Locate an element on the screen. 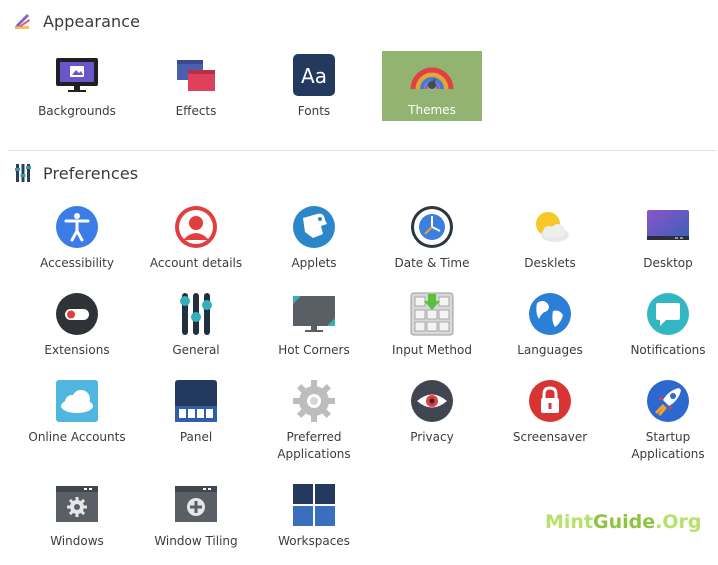 The image size is (718, 565). tile-extensions: Extensions is located at coordinates (77, 332).